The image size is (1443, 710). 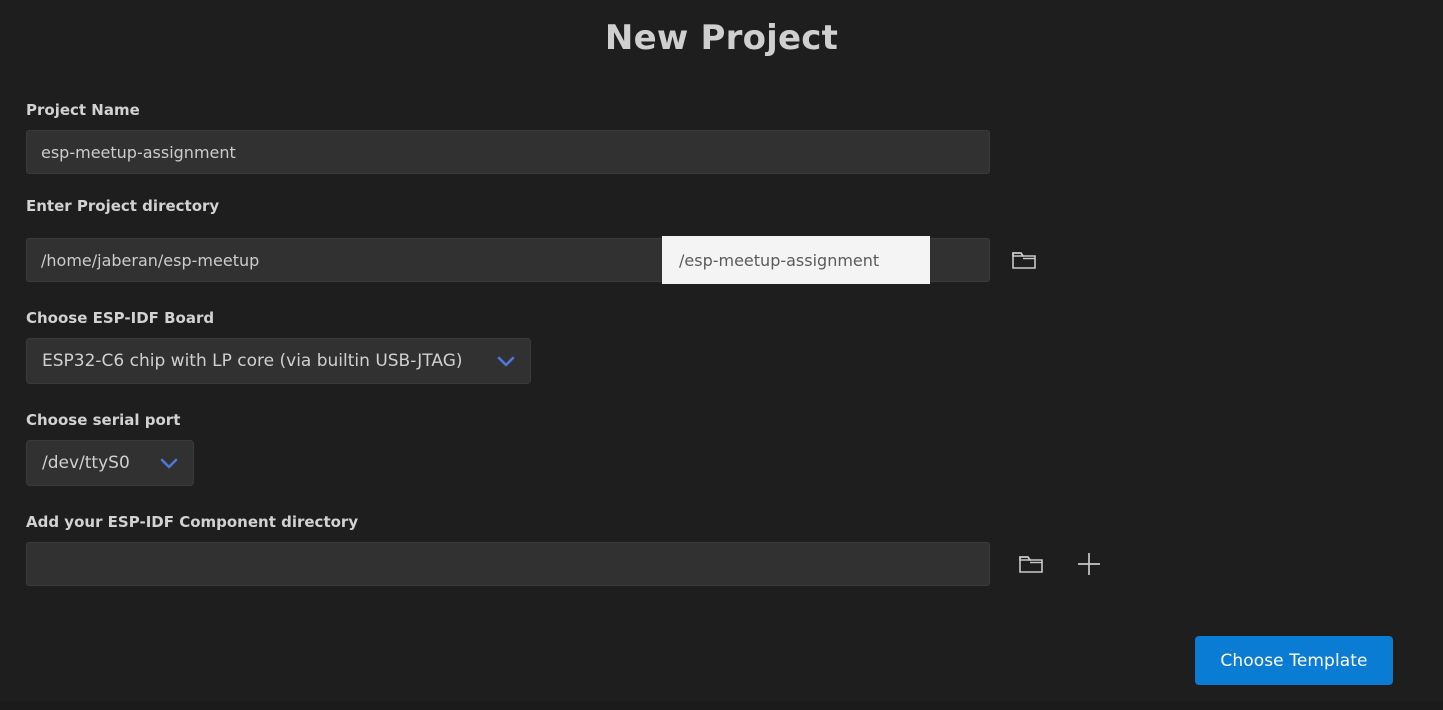 I want to click on serial-port-group: Choose serial port /dev/ttyS0, so click(x=726, y=448).